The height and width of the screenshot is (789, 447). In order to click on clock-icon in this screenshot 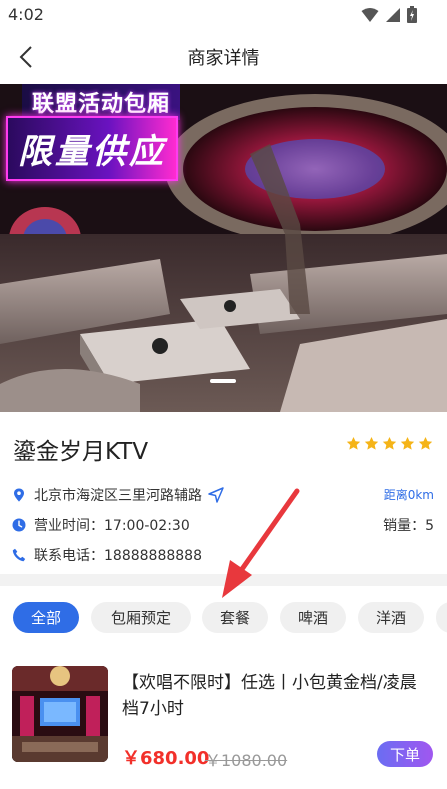, I will do `click(19, 525)`.